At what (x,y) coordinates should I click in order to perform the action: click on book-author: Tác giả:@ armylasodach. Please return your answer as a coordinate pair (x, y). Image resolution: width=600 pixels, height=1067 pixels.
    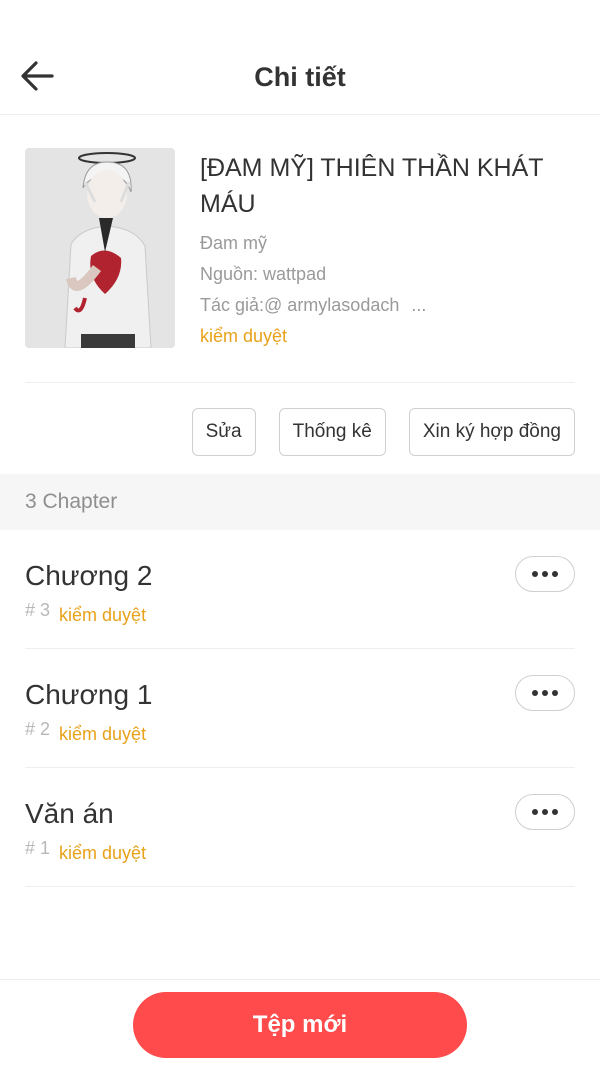
    Looking at the image, I should click on (300, 305).